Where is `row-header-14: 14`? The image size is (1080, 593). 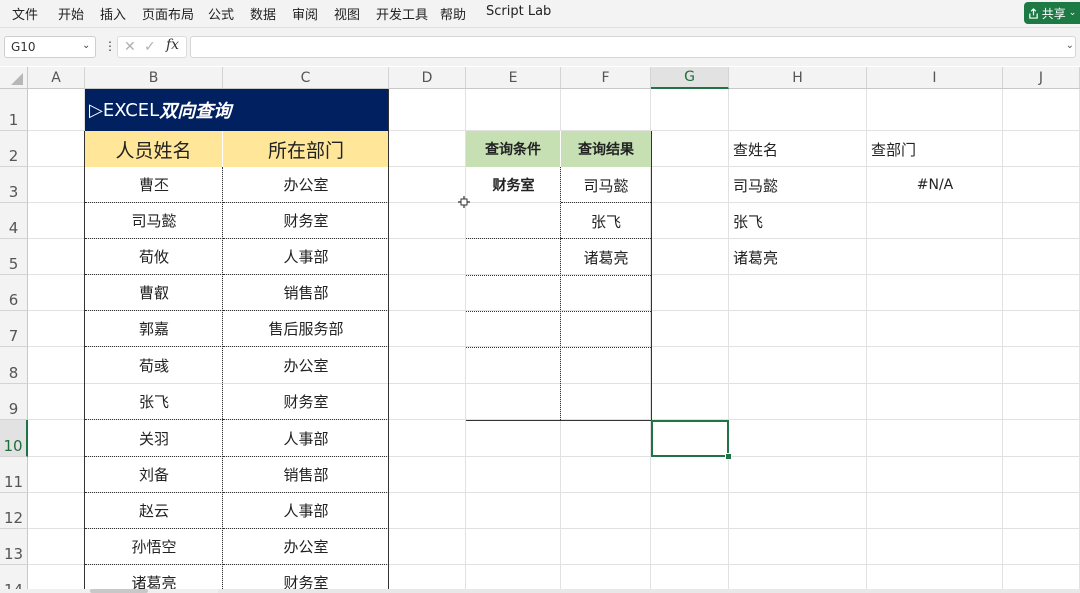 row-header-14: 14 is located at coordinates (14, 577).